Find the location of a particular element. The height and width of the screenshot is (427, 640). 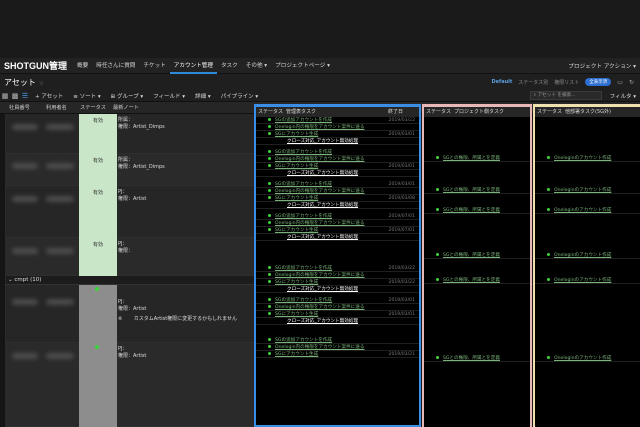

refresh-icon: ↻ is located at coordinates (631, 82).